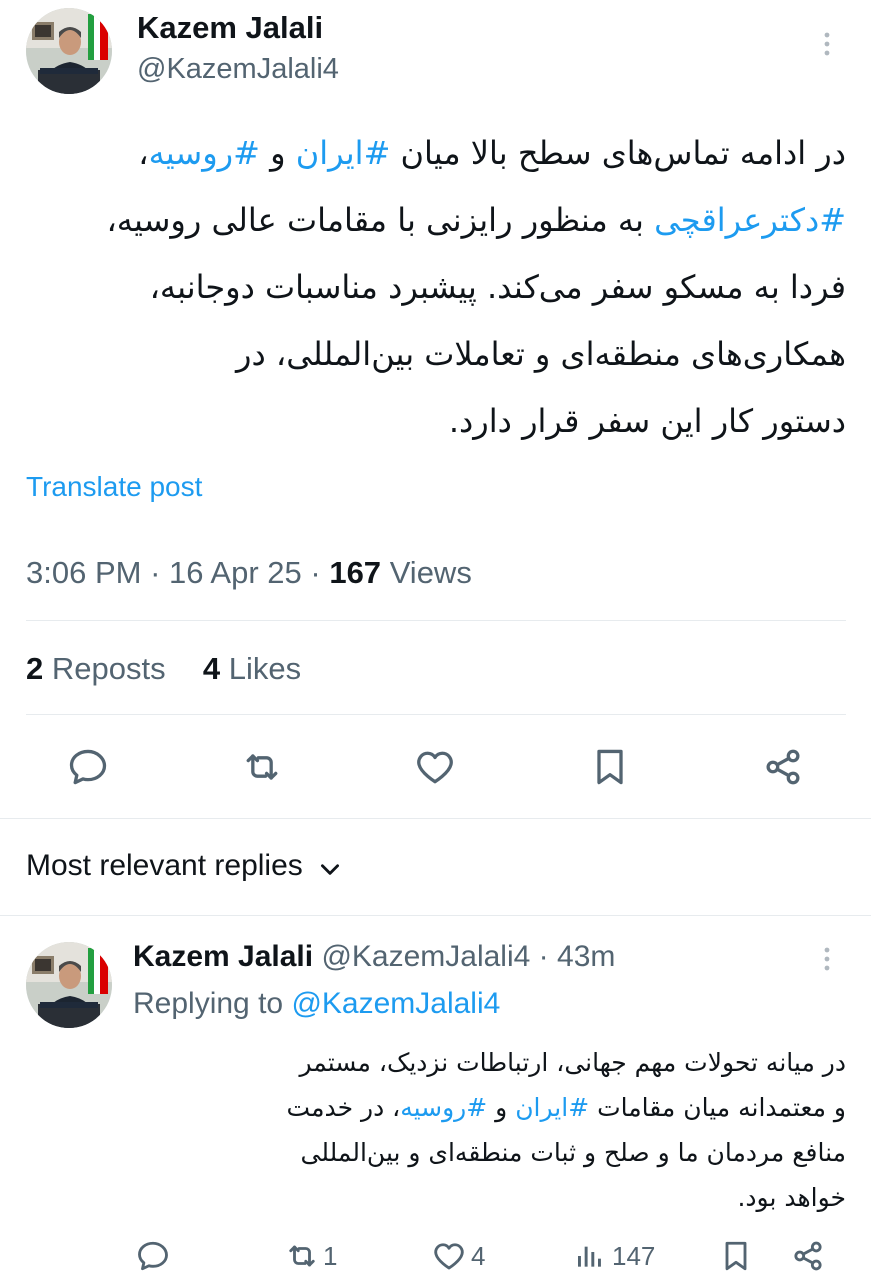 The image size is (871, 1280). I want to click on likes-count: 4, so click(211, 668).